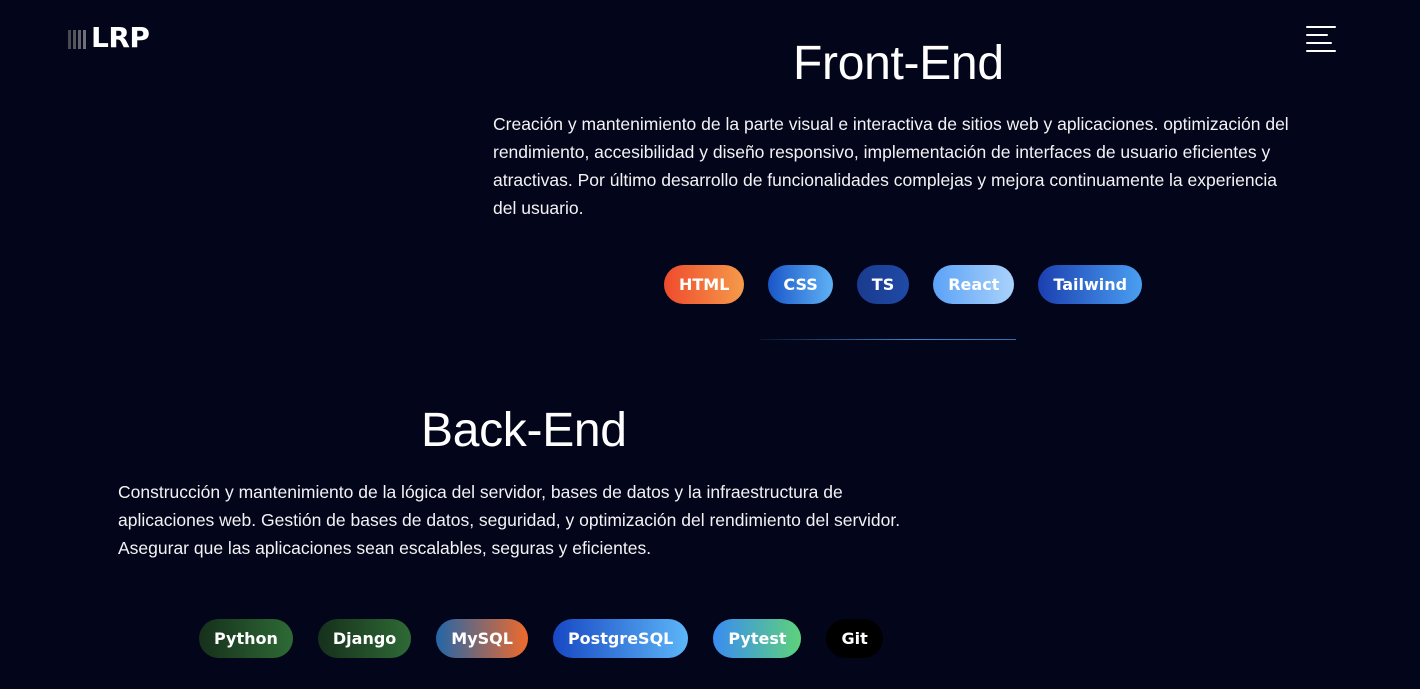 This screenshot has height=689, width=1420. What do you see at coordinates (482, 638) in the screenshot?
I see `tech-chip-mysql: MySQL` at bounding box center [482, 638].